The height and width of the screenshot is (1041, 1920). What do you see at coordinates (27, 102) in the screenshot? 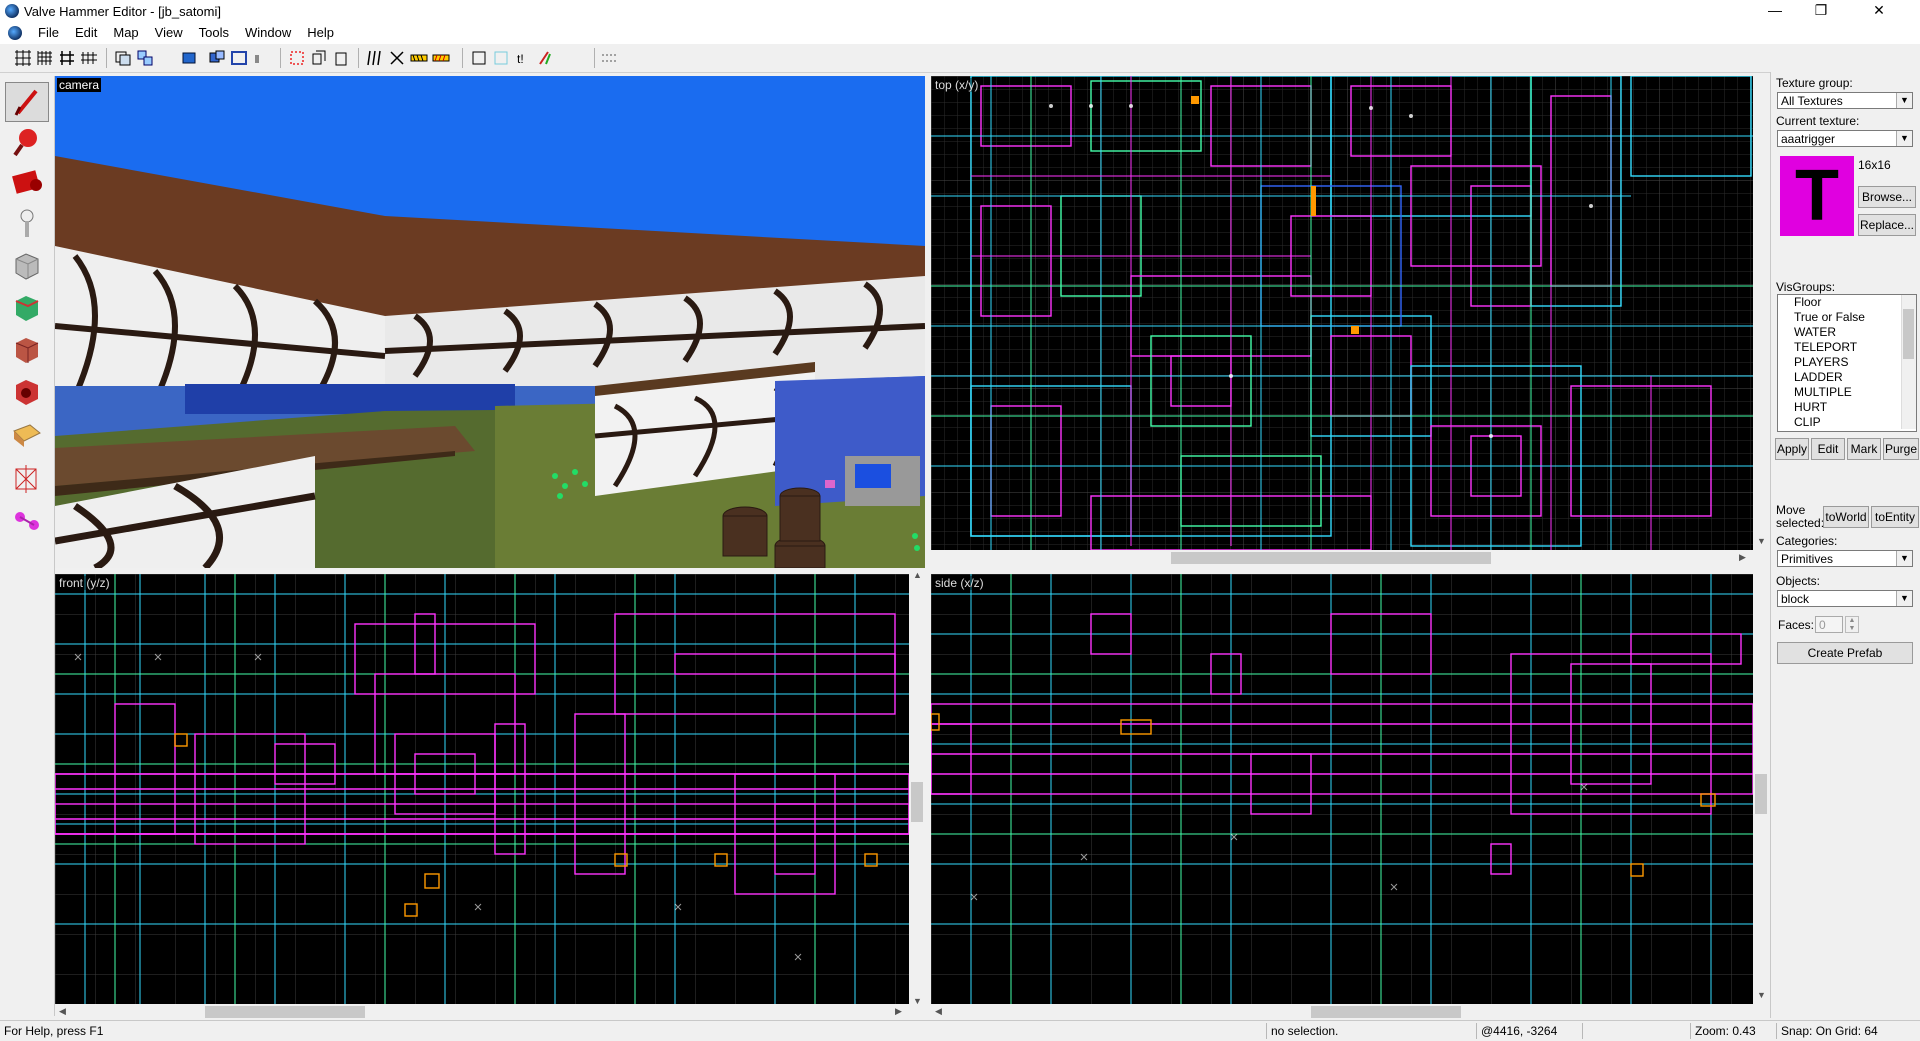
I see `selection-tool` at bounding box center [27, 102].